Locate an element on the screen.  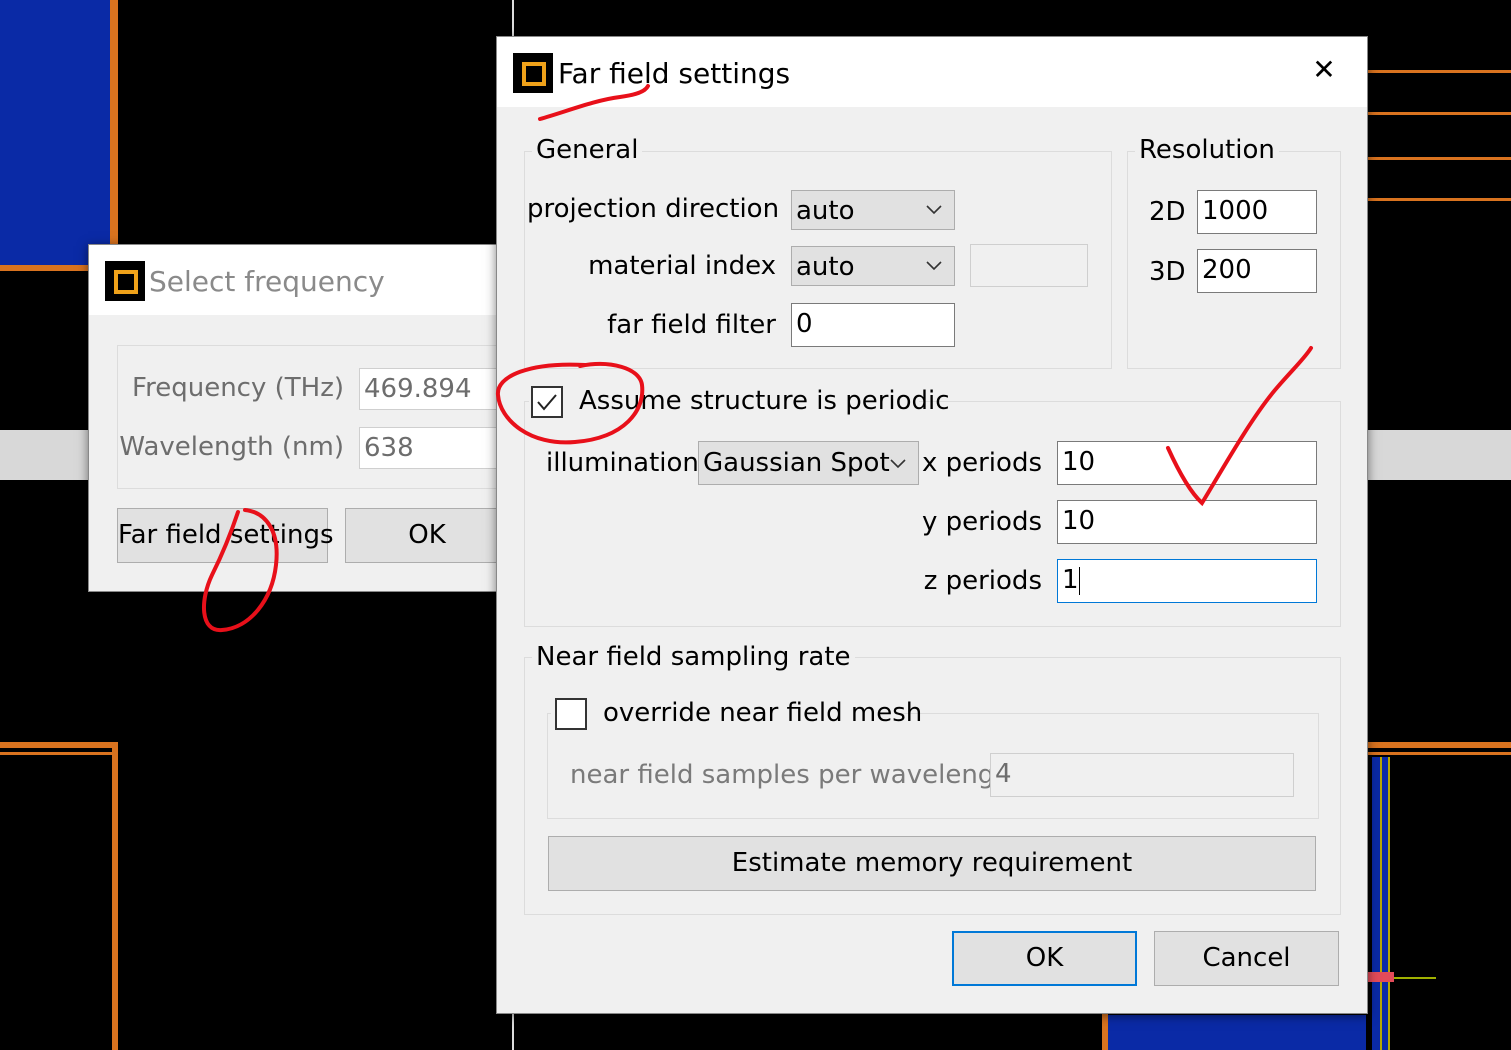
x-periods-field: 10 is located at coordinates (1187, 463).